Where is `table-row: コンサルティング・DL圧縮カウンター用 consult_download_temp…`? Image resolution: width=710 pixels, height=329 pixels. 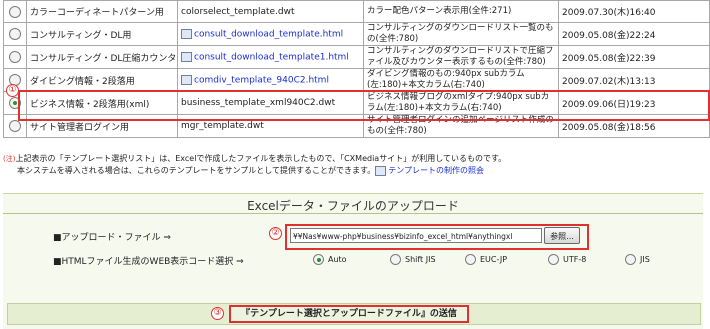
table-row: コンサルティング・DL圧縮カウンター用 consult_download_temp… is located at coordinates (356, 57).